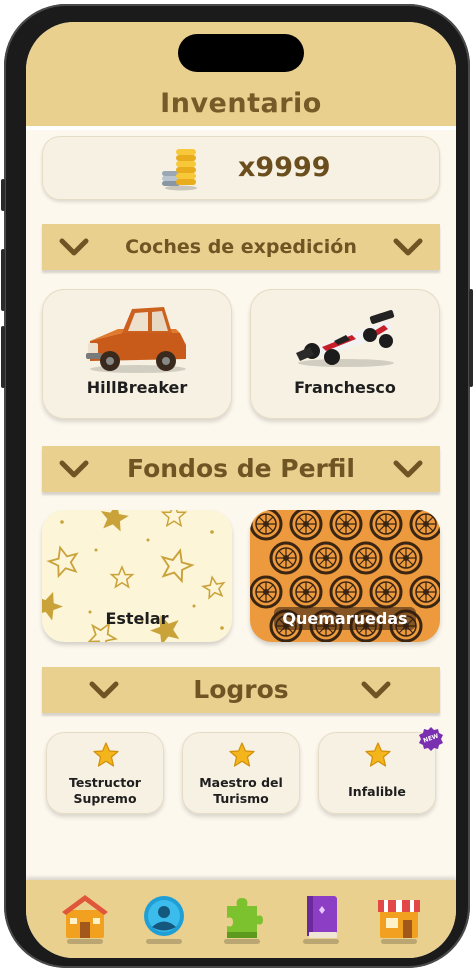 The image size is (474, 972). Describe the element at coordinates (179, 170) in the screenshot. I see `coin-stack-icon` at that location.